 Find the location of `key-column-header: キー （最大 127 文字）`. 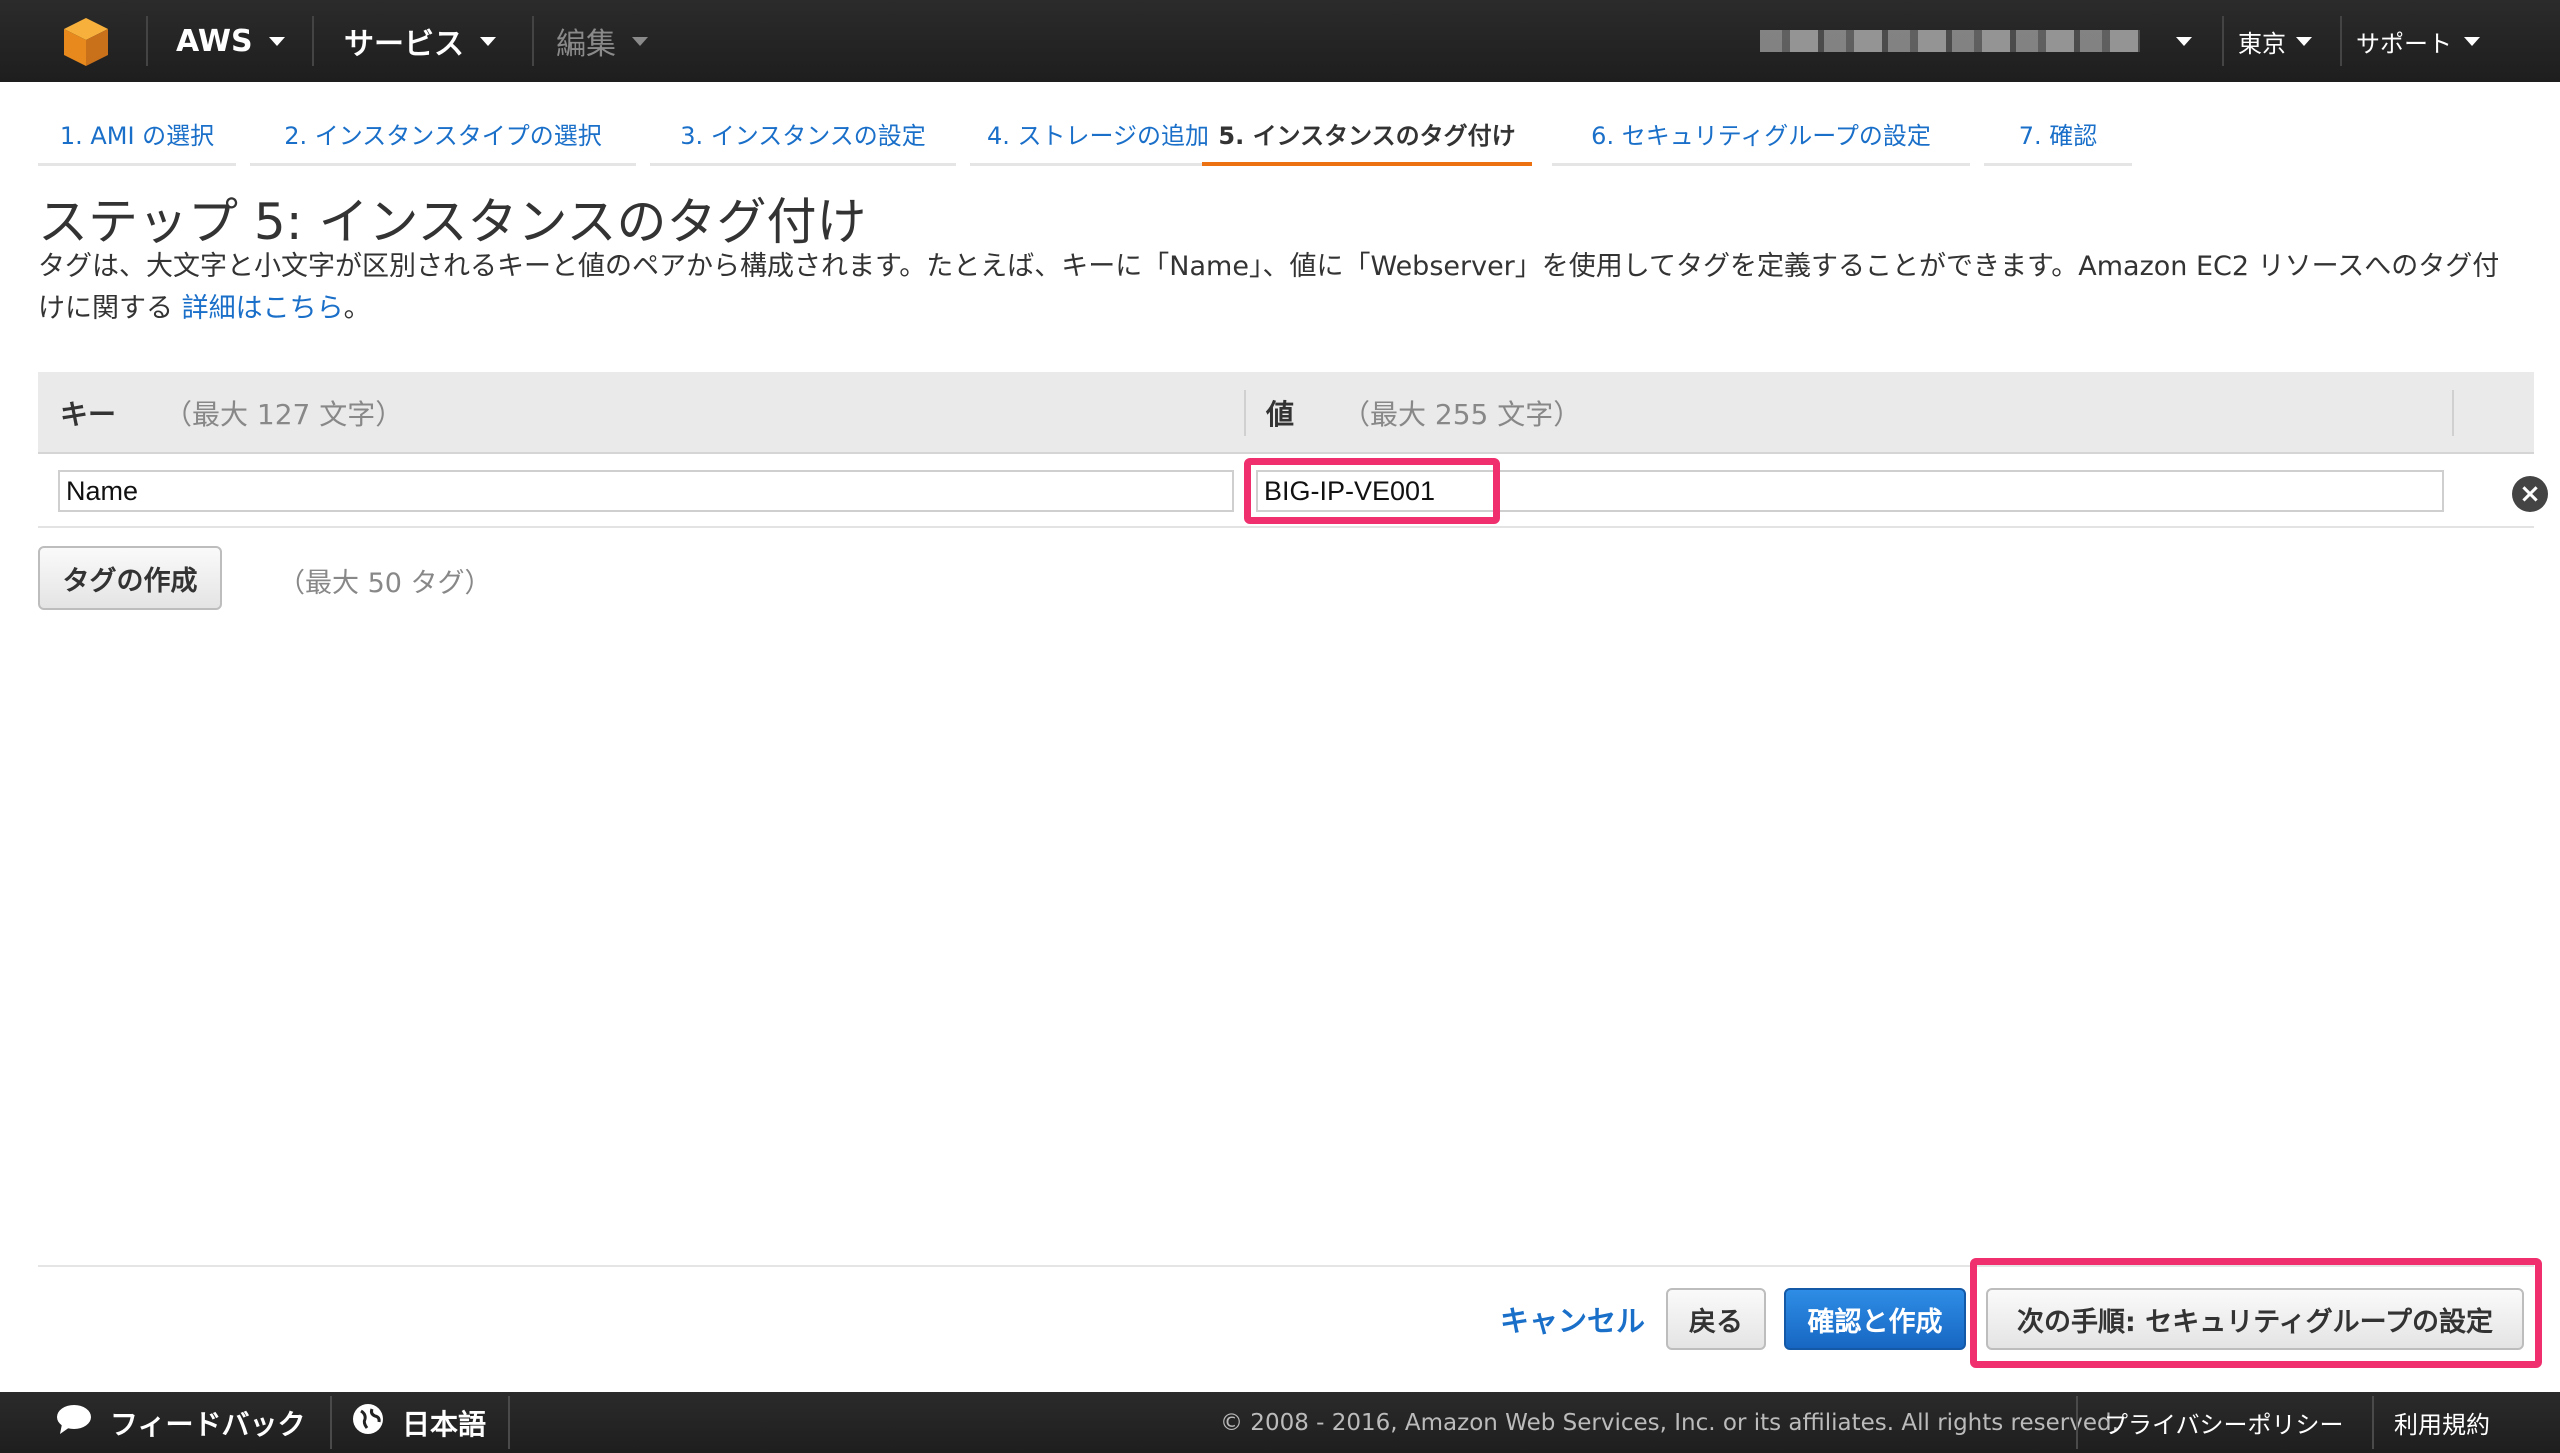

key-column-header: キー （最大 127 文字） is located at coordinates (231, 413).